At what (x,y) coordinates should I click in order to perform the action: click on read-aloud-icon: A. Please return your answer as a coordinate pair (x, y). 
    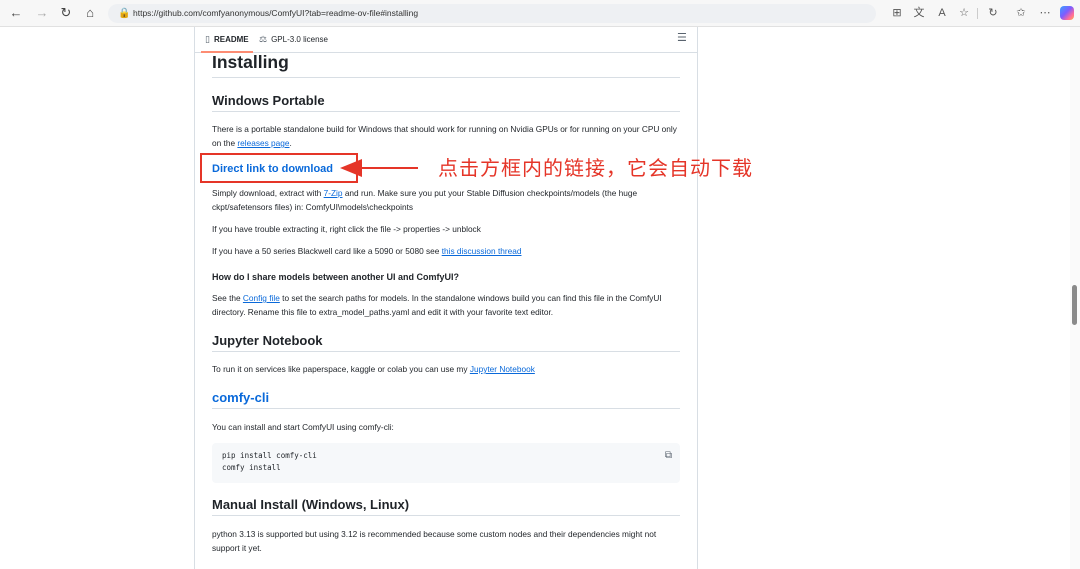
    Looking at the image, I should click on (942, 13).